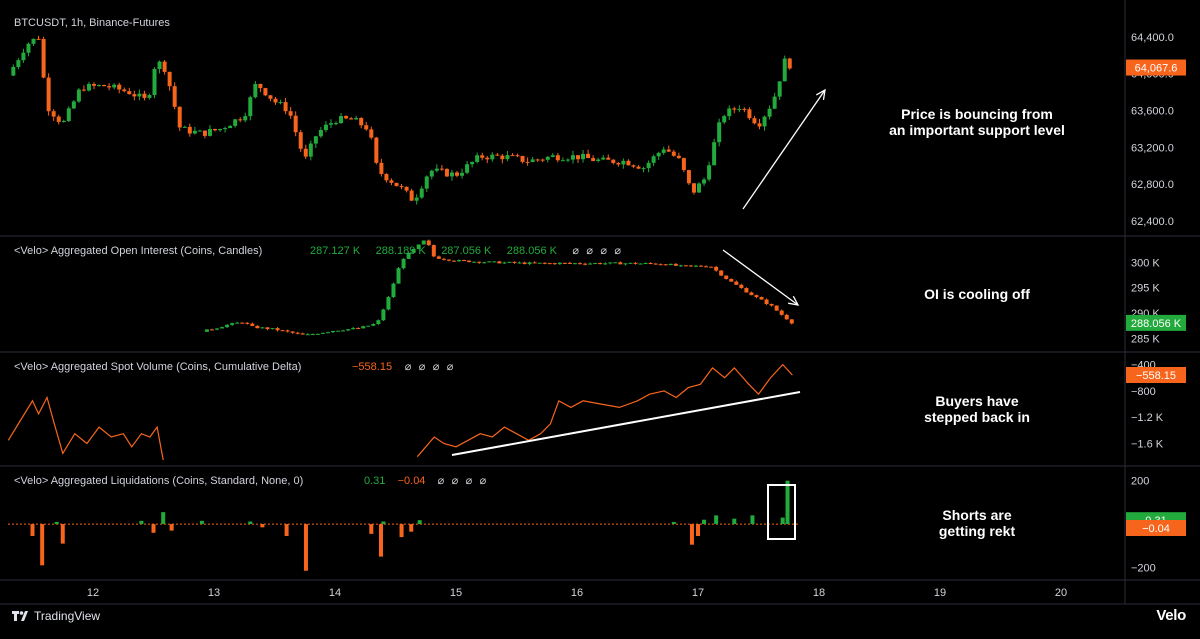 Image resolution: width=1200 pixels, height=639 pixels. What do you see at coordinates (1145, 263) in the screenshot?
I see `y-axis-tick-label: 300 K` at bounding box center [1145, 263].